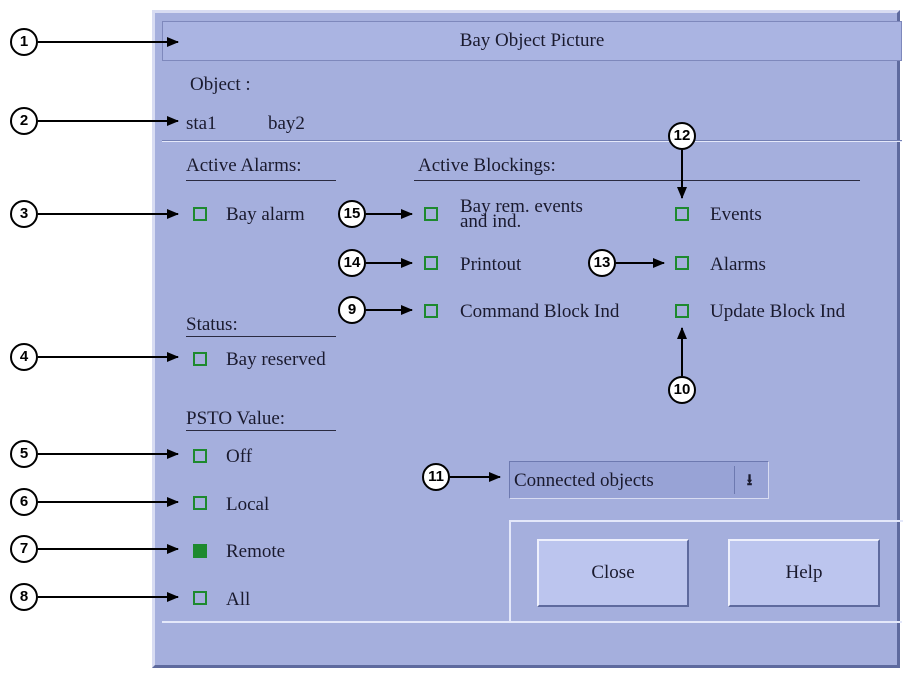  Describe the element at coordinates (256, 551) in the screenshot. I see `psto-remote-label: Remote` at that location.